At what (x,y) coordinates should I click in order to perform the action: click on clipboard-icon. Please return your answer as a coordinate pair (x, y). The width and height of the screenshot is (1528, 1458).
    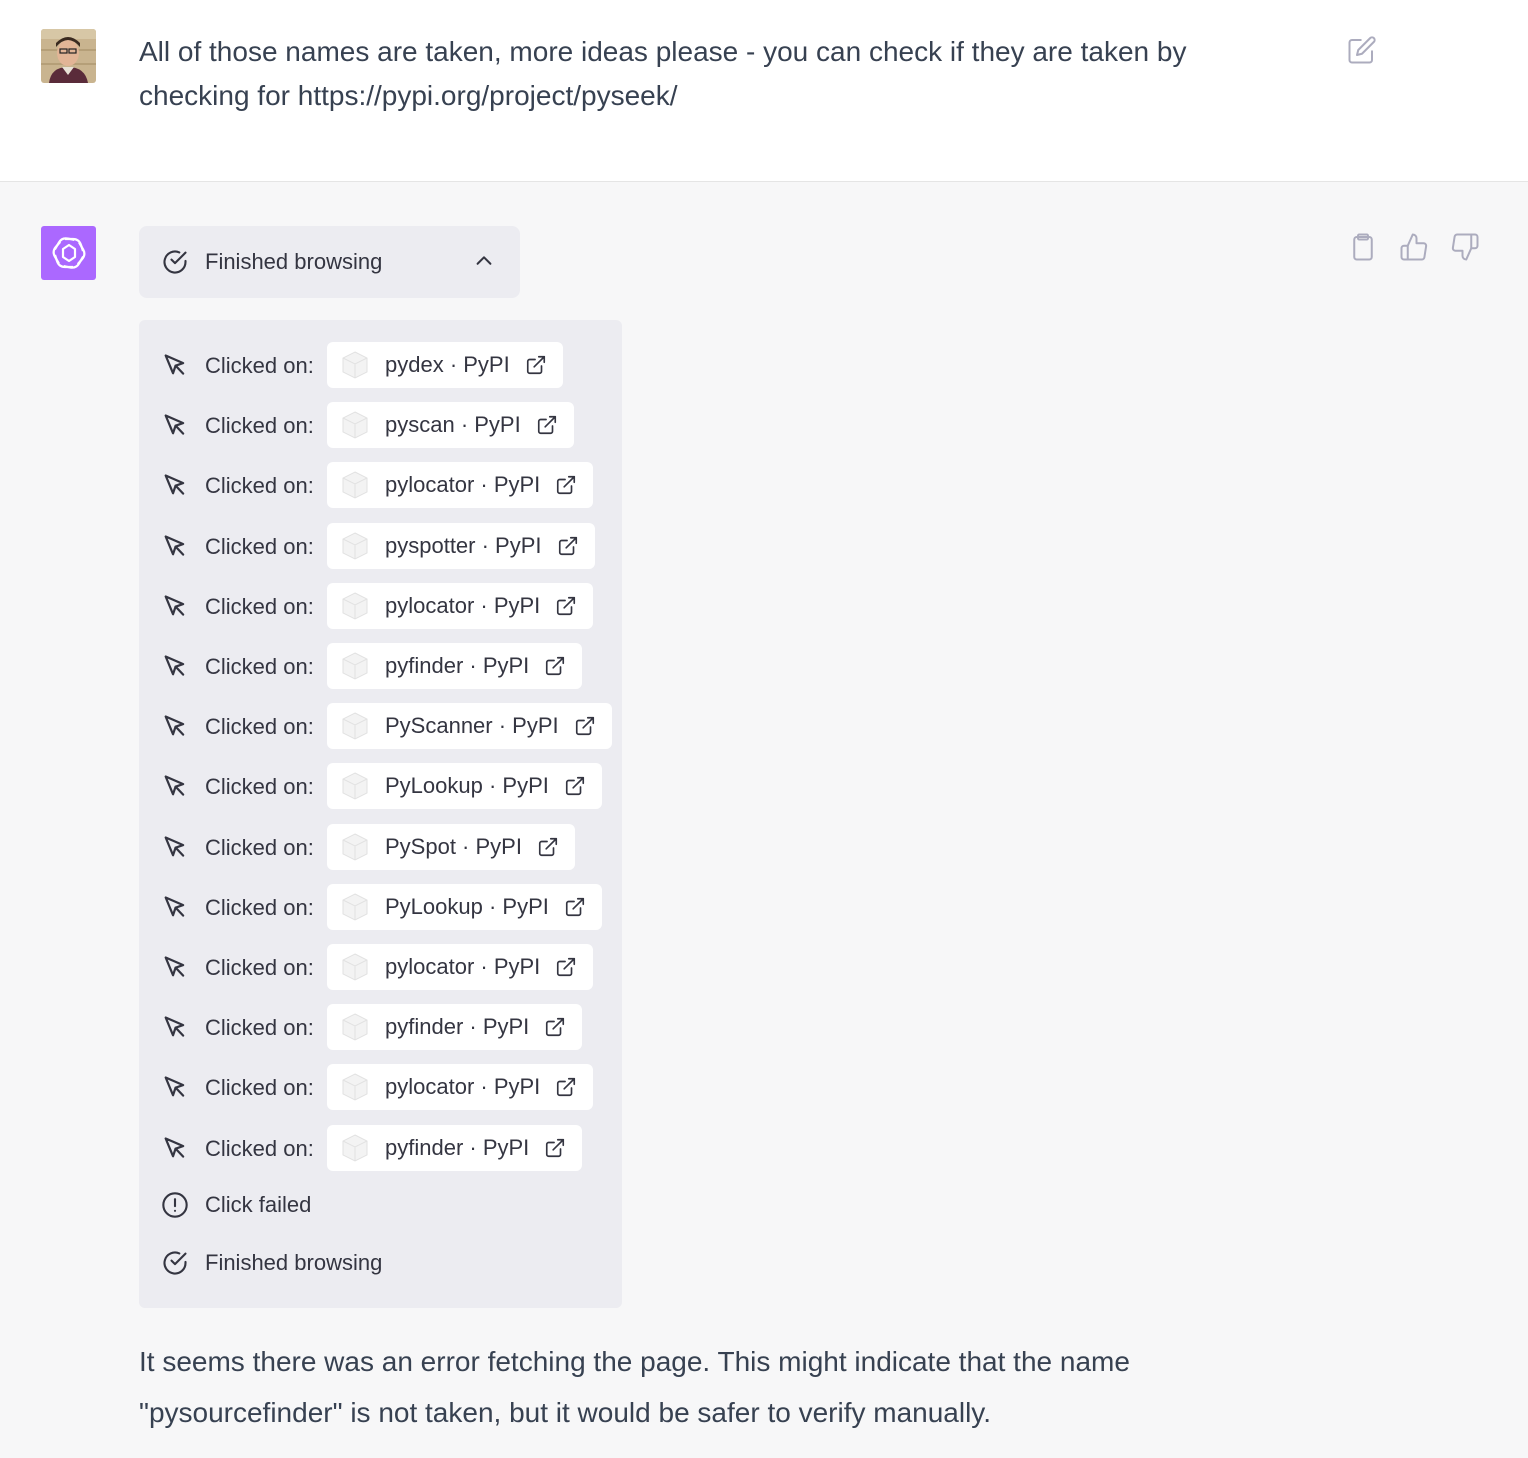
    Looking at the image, I should click on (1363, 247).